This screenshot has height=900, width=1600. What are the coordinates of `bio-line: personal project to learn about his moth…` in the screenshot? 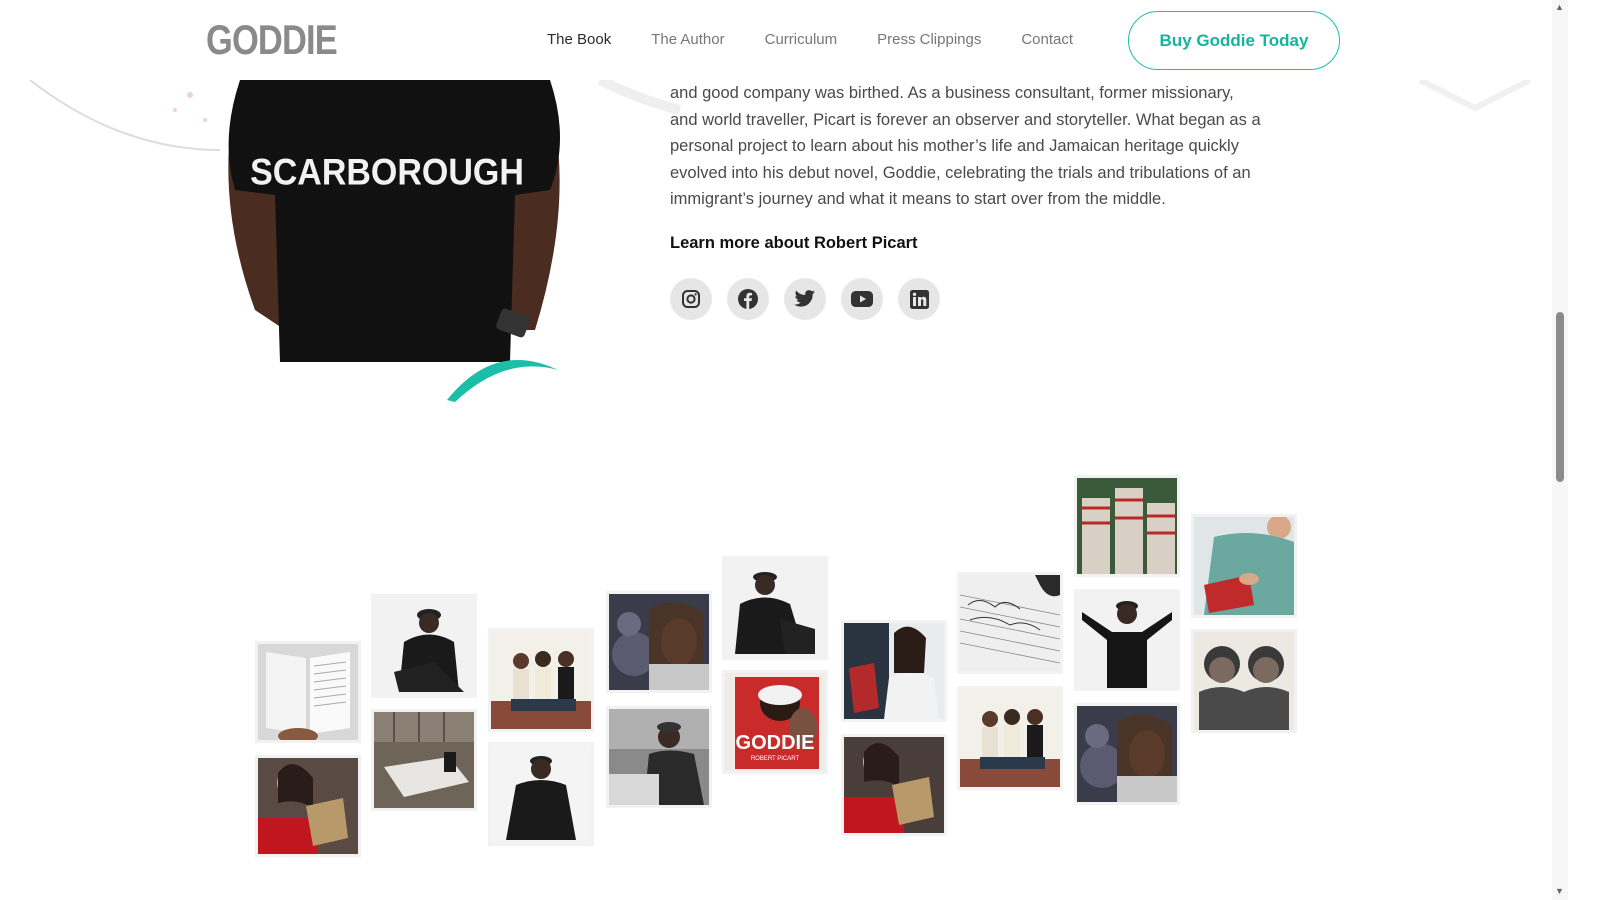 It's located at (954, 146).